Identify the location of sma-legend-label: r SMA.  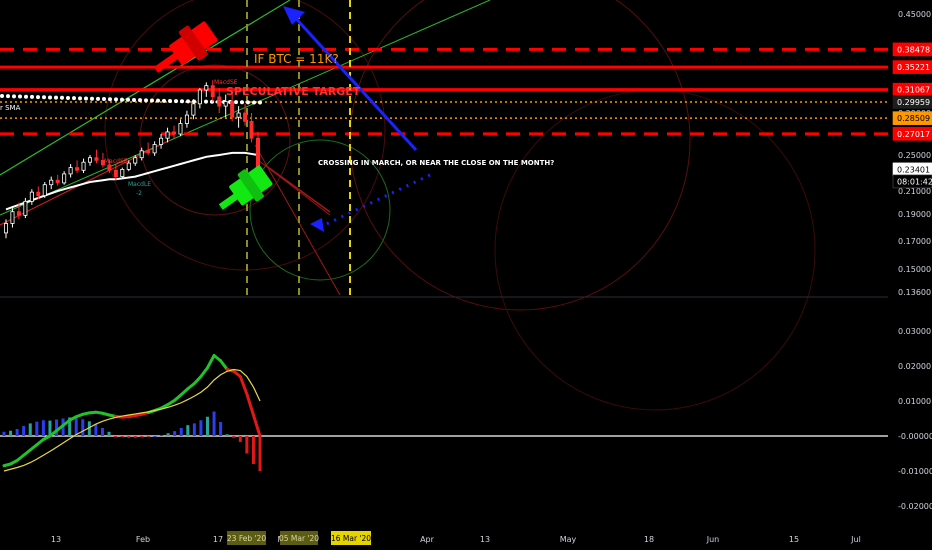
(10, 108).